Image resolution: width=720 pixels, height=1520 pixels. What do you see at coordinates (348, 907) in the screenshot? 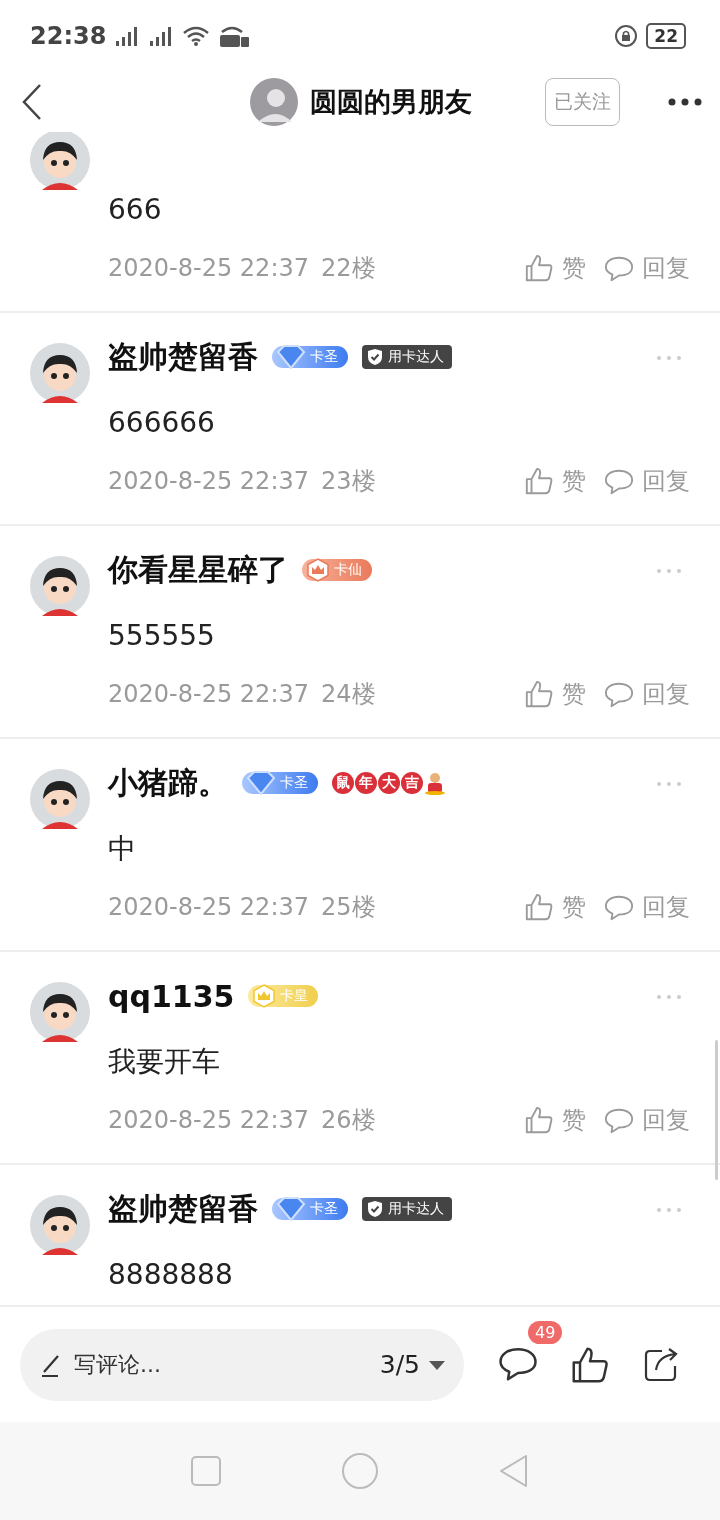
I see `floor-number: 25楼` at bounding box center [348, 907].